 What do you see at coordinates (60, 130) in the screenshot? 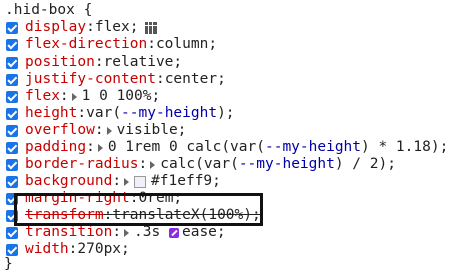
I see `property-name: overflow` at bounding box center [60, 130].